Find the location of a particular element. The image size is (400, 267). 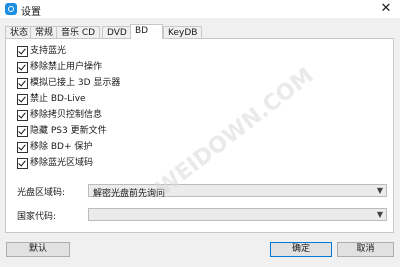

default-button: 默认 is located at coordinates (38, 249).